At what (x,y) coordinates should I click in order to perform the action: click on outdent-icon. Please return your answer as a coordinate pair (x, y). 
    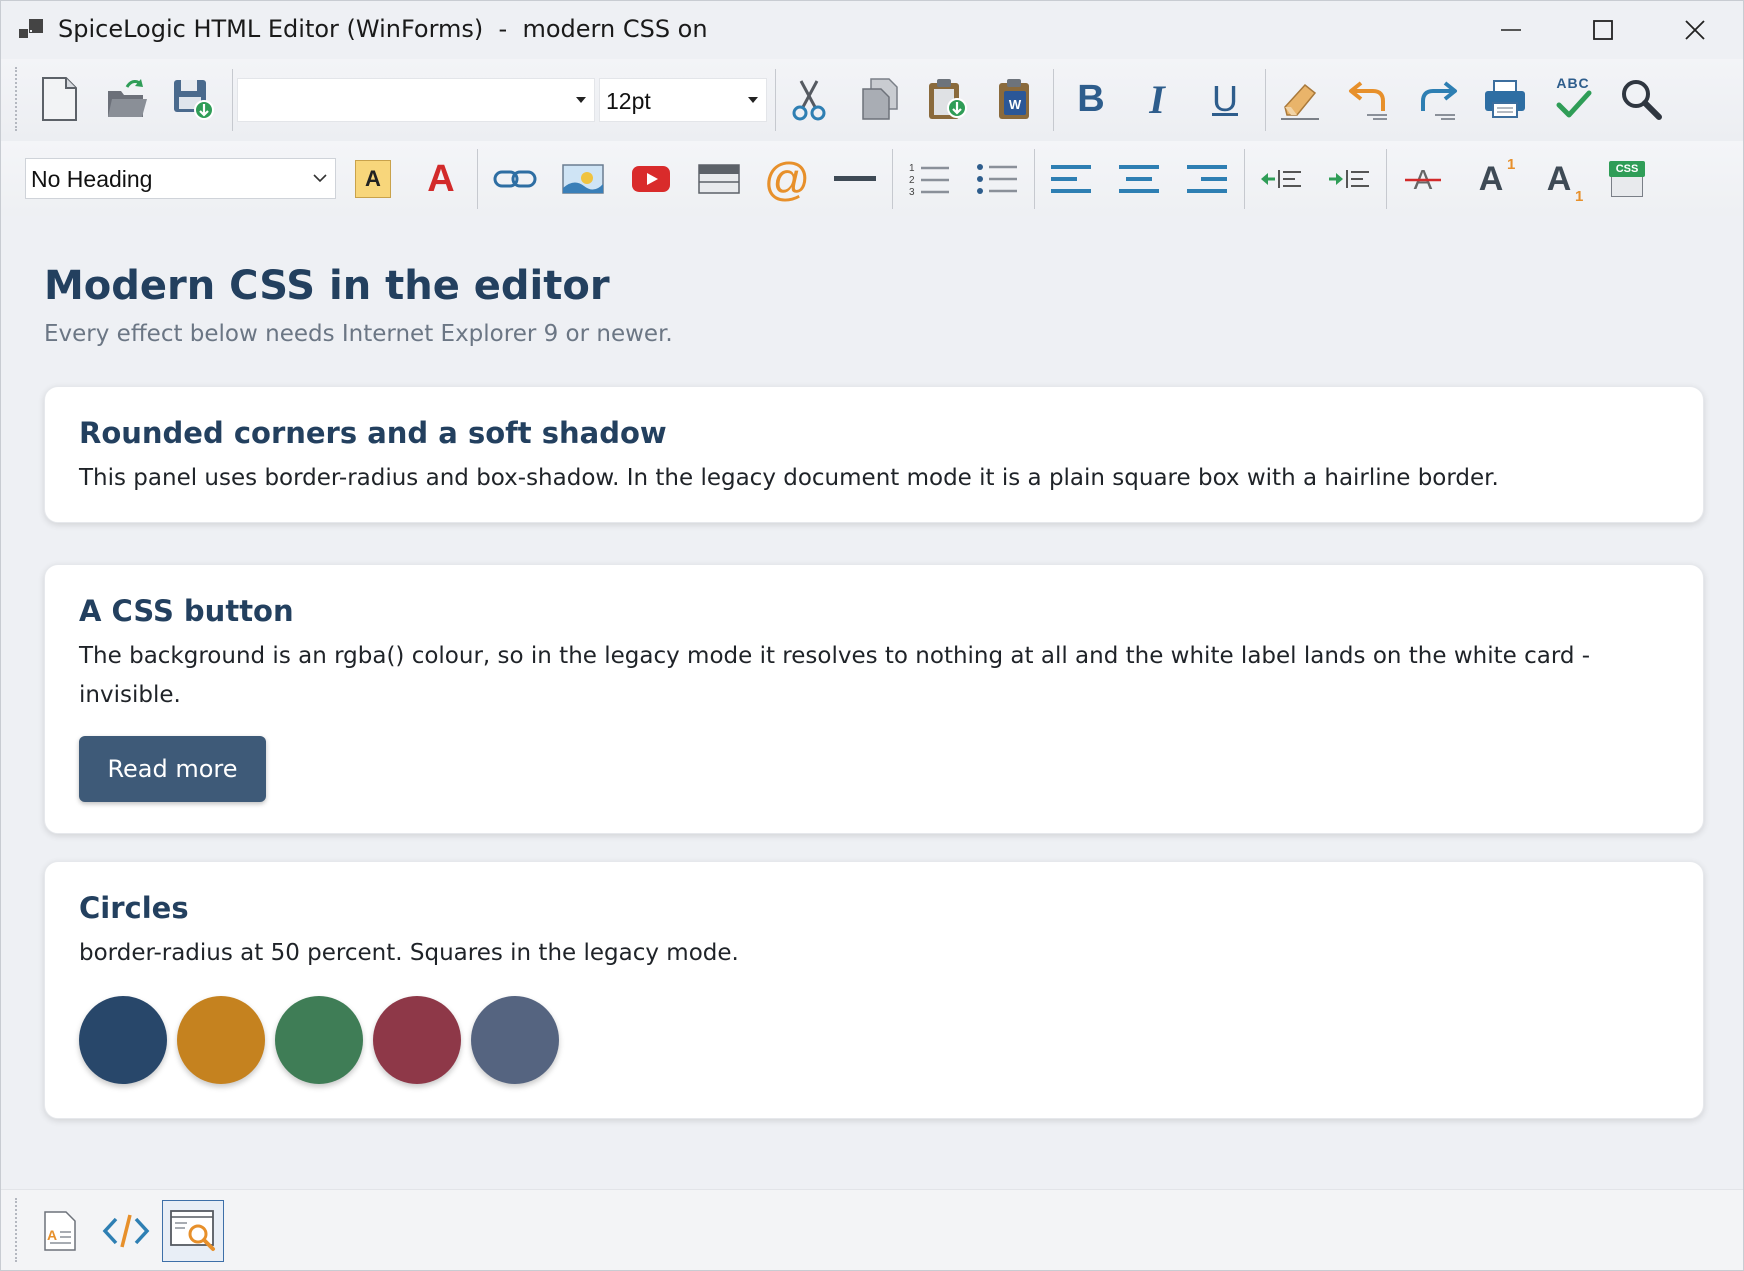
    Looking at the image, I should click on (1281, 179).